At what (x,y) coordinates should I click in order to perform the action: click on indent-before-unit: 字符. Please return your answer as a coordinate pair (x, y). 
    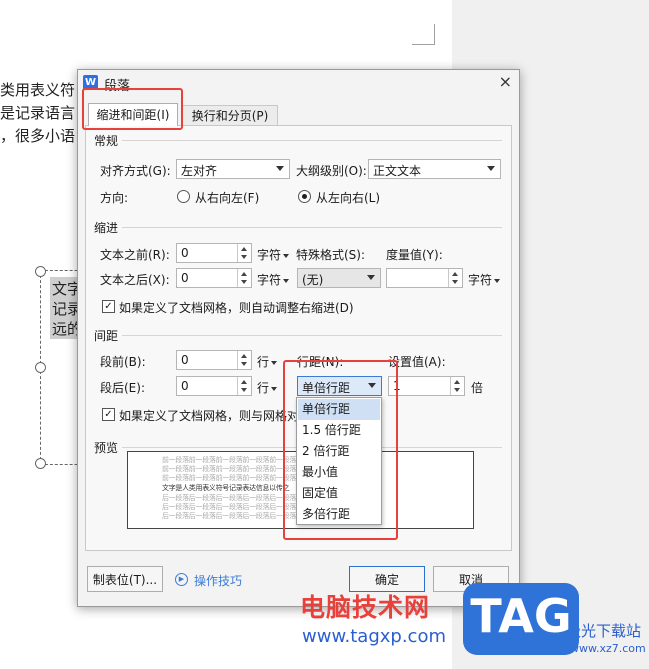
    Looking at the image, I should click on (273, 254).